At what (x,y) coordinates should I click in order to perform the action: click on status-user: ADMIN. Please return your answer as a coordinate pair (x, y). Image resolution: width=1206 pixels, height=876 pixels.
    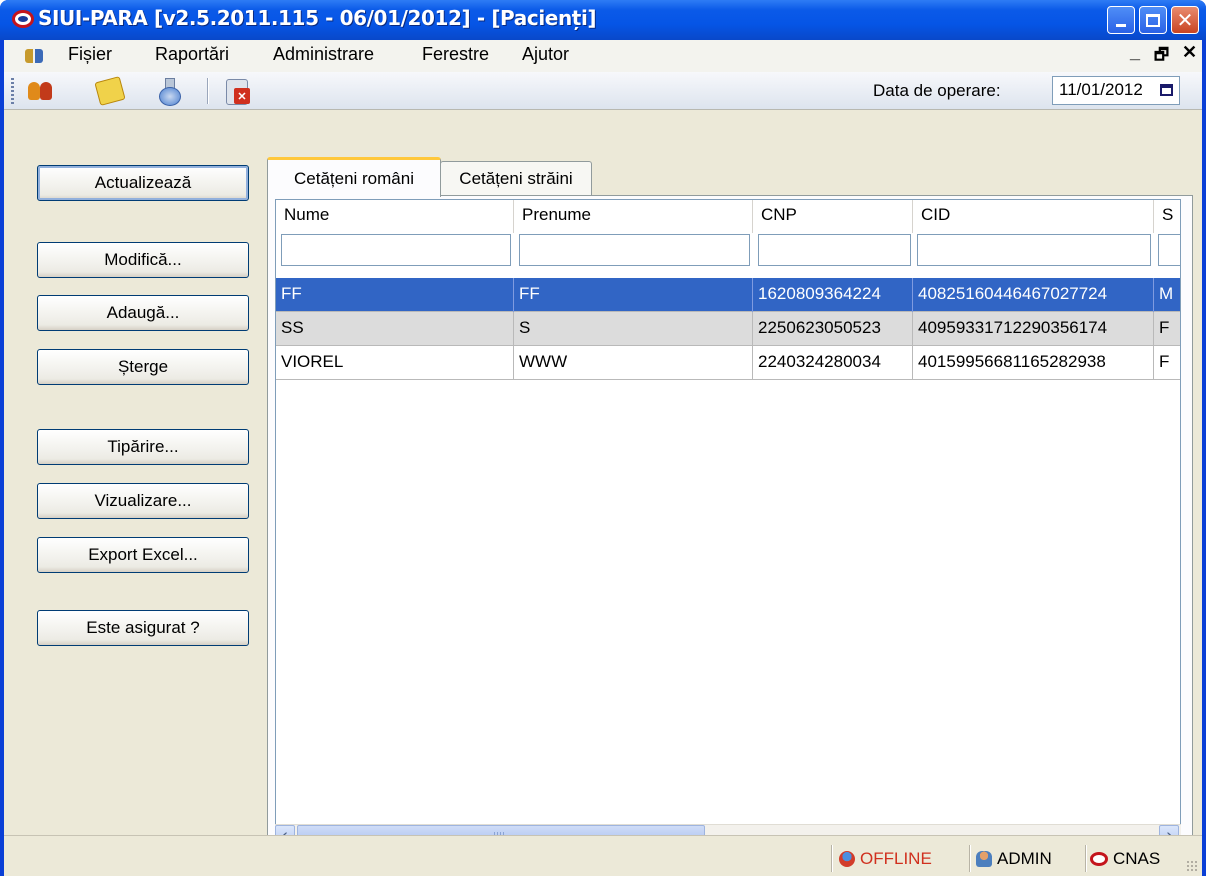
    Looking at the image, I should click on (1014, 859).